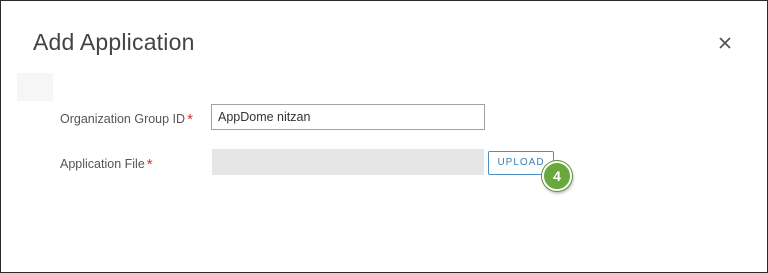 This screenshot has height=273, width=768. What do you see at coordinates (35, 87) in the screenshot?
I see `background-tab` at bounding box center [35, 87].